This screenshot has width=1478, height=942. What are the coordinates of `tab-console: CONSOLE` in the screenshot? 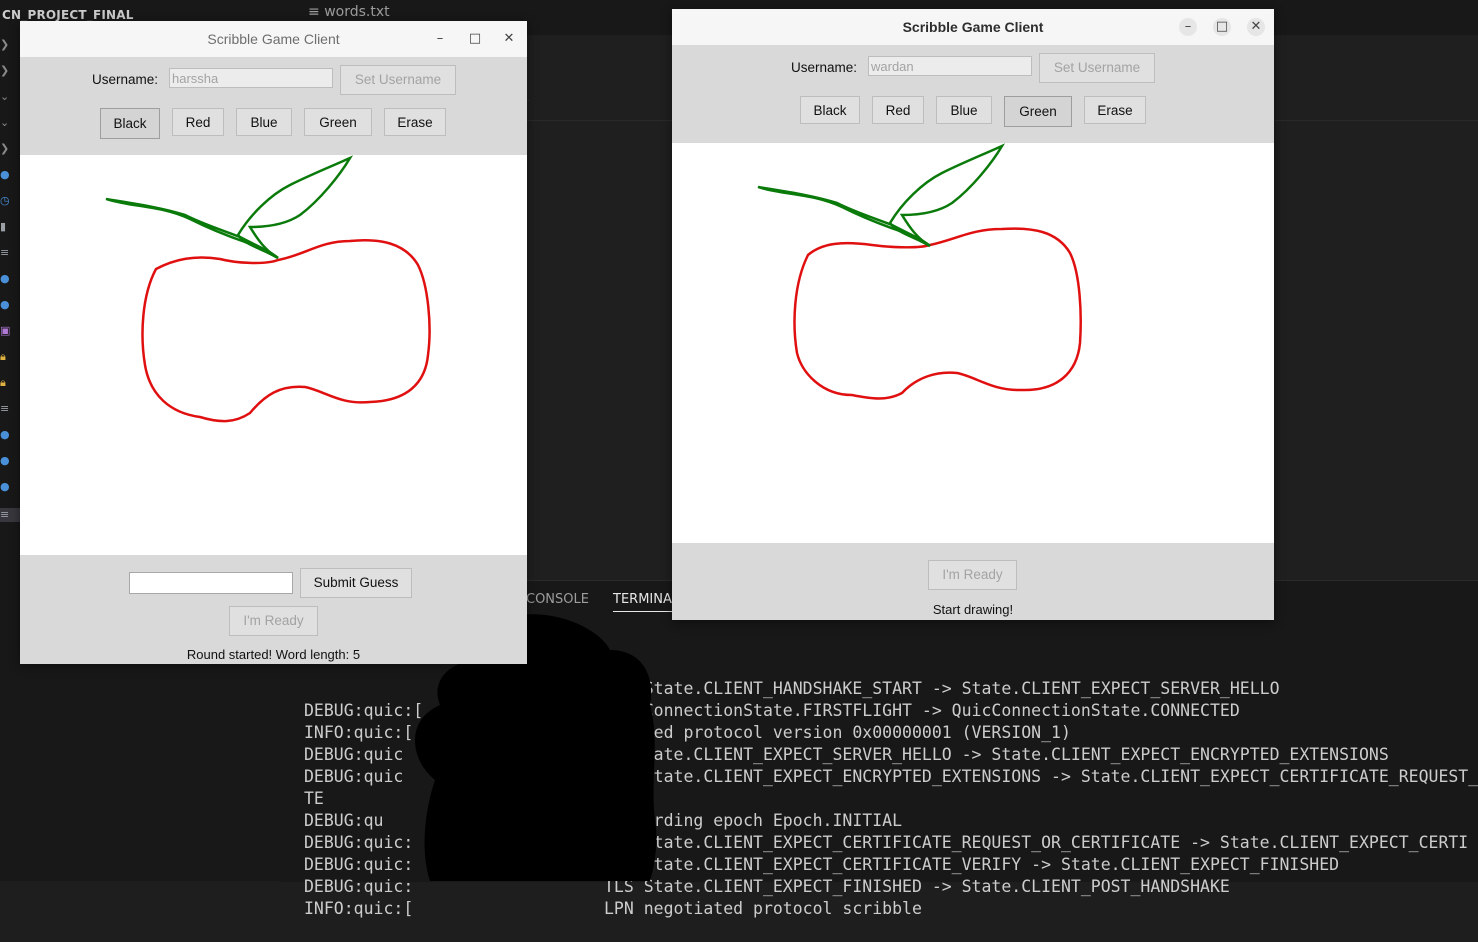 It's located at (557, 599).